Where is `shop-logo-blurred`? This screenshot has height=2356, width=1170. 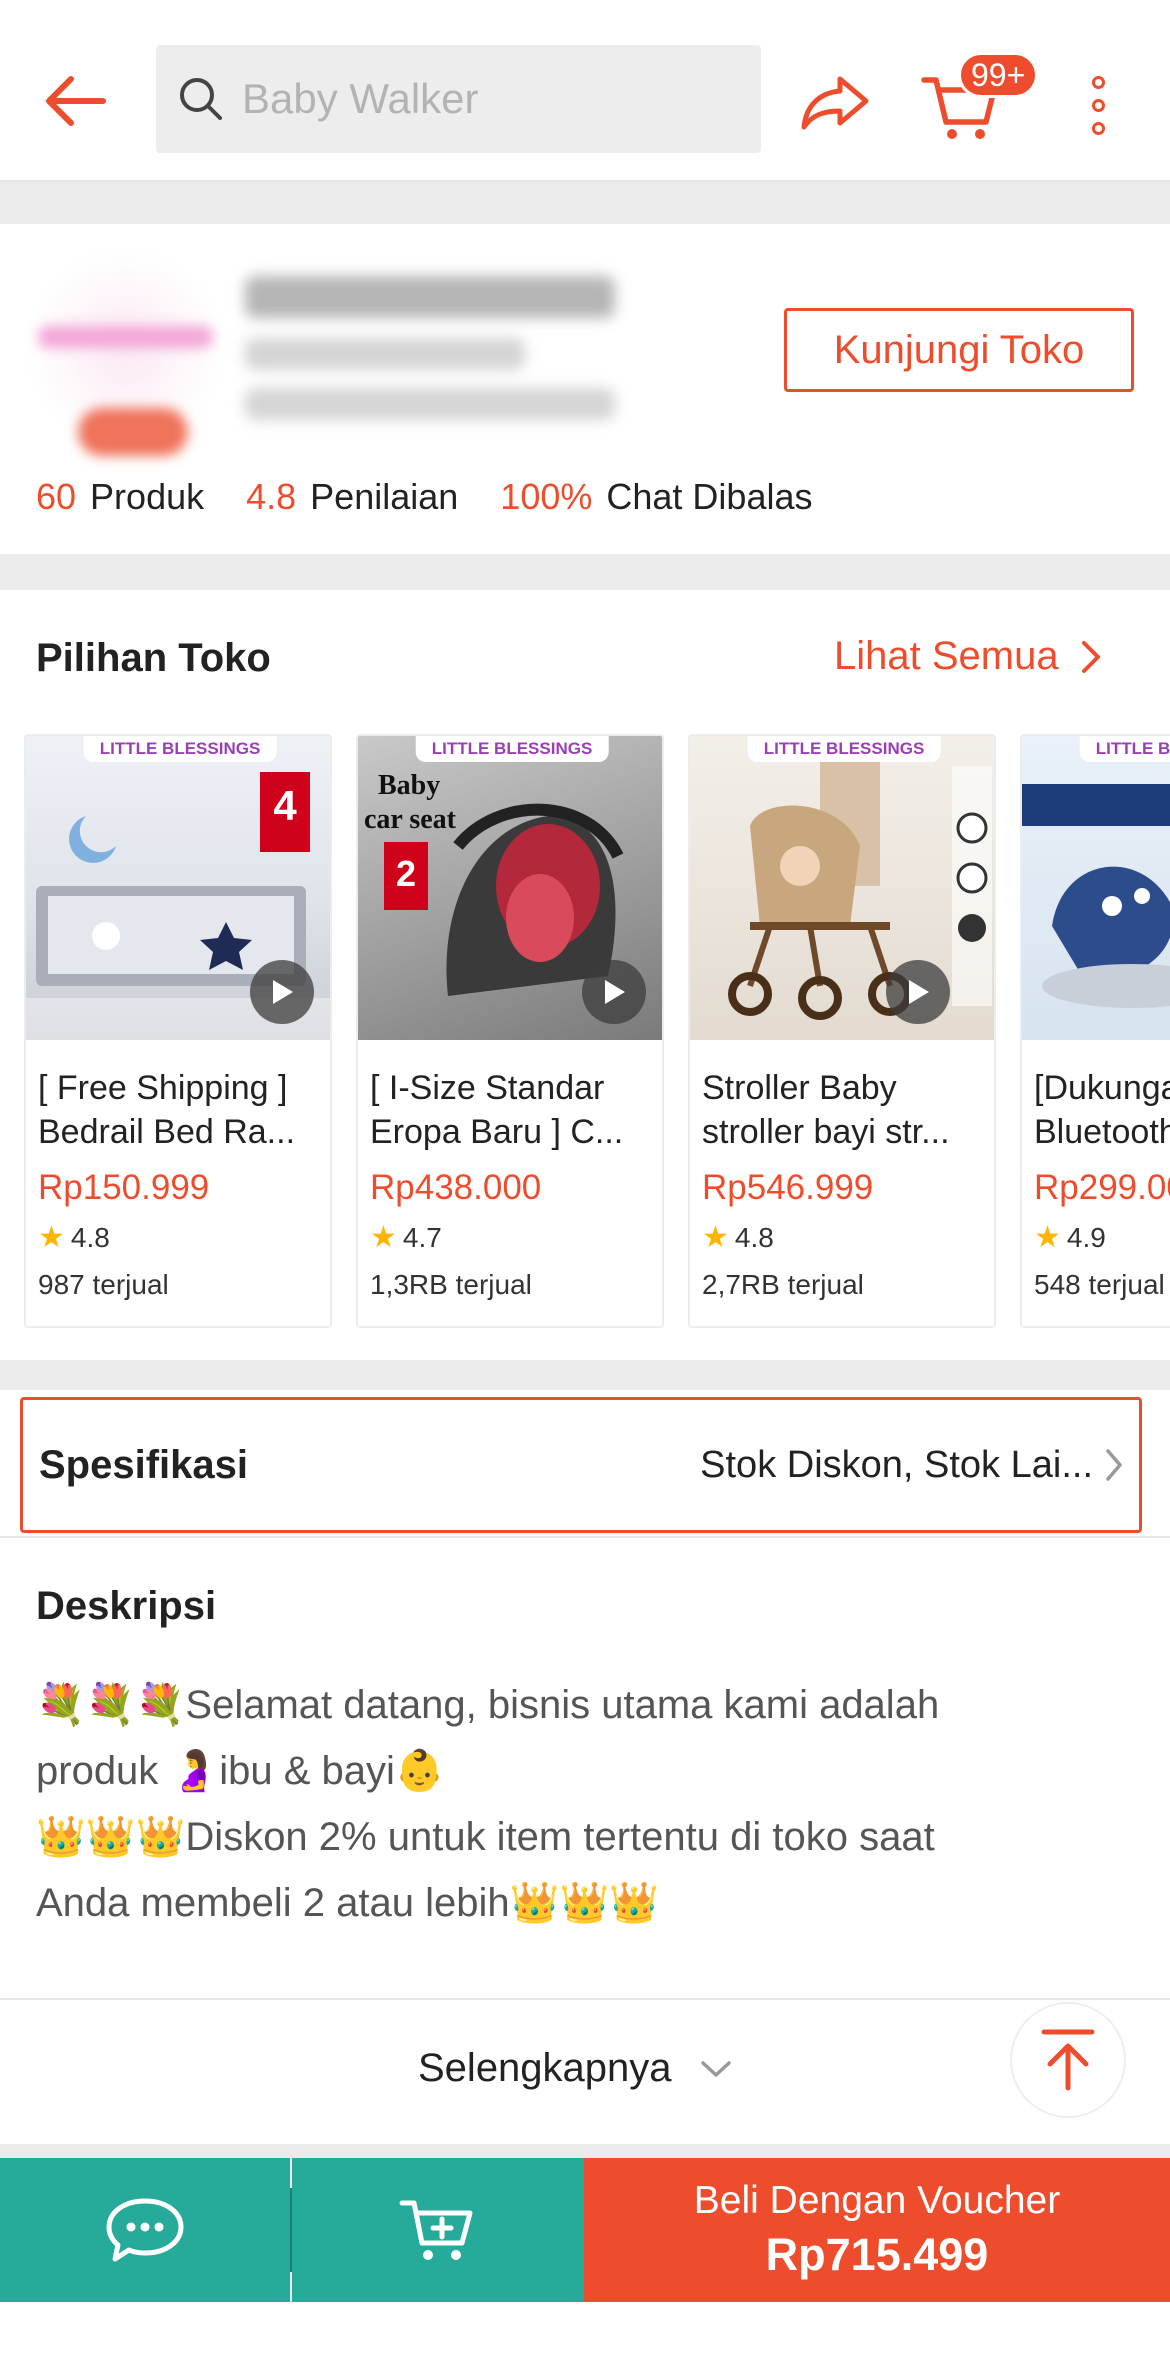 shop-logo-blurred is located at coordinates (125, 337).